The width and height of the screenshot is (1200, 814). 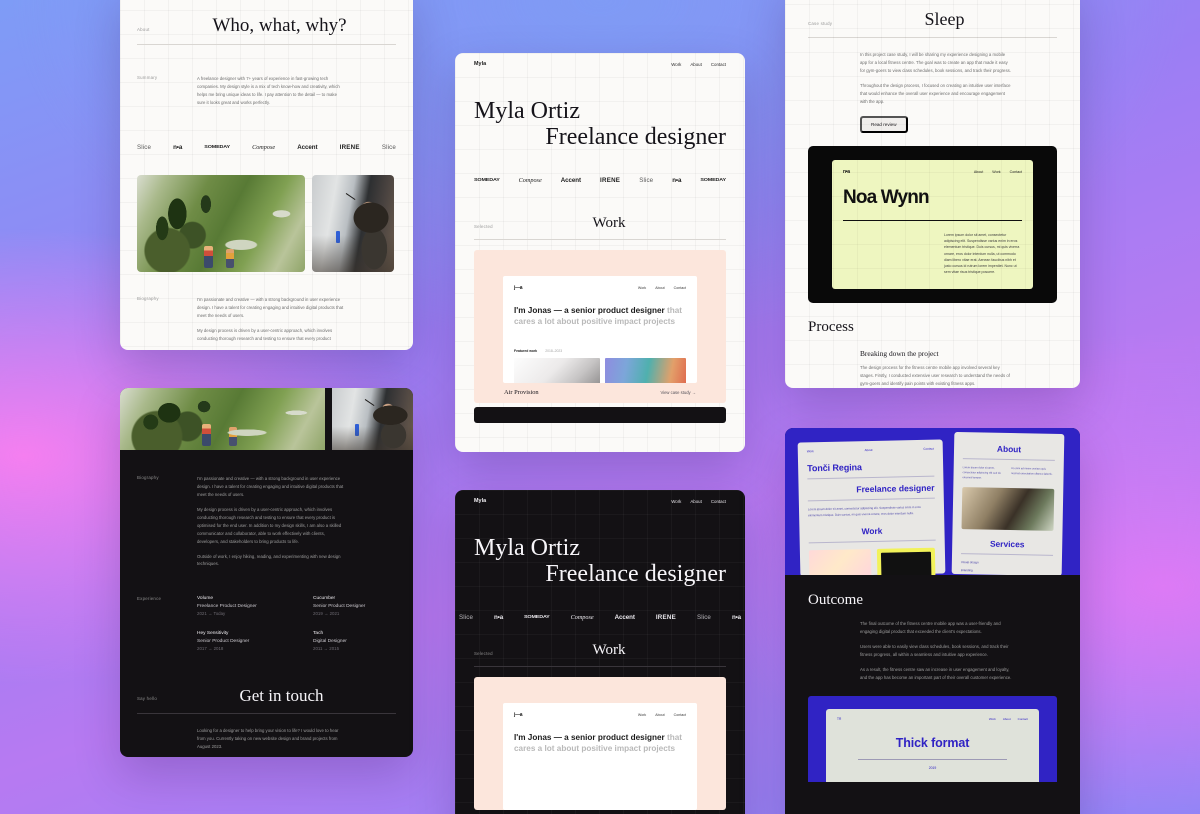 What do you see at coordinates (932, 172) in the screenshot?
I see `noa-nav: n•a About Work Contact` at bounding box center [932, 172].